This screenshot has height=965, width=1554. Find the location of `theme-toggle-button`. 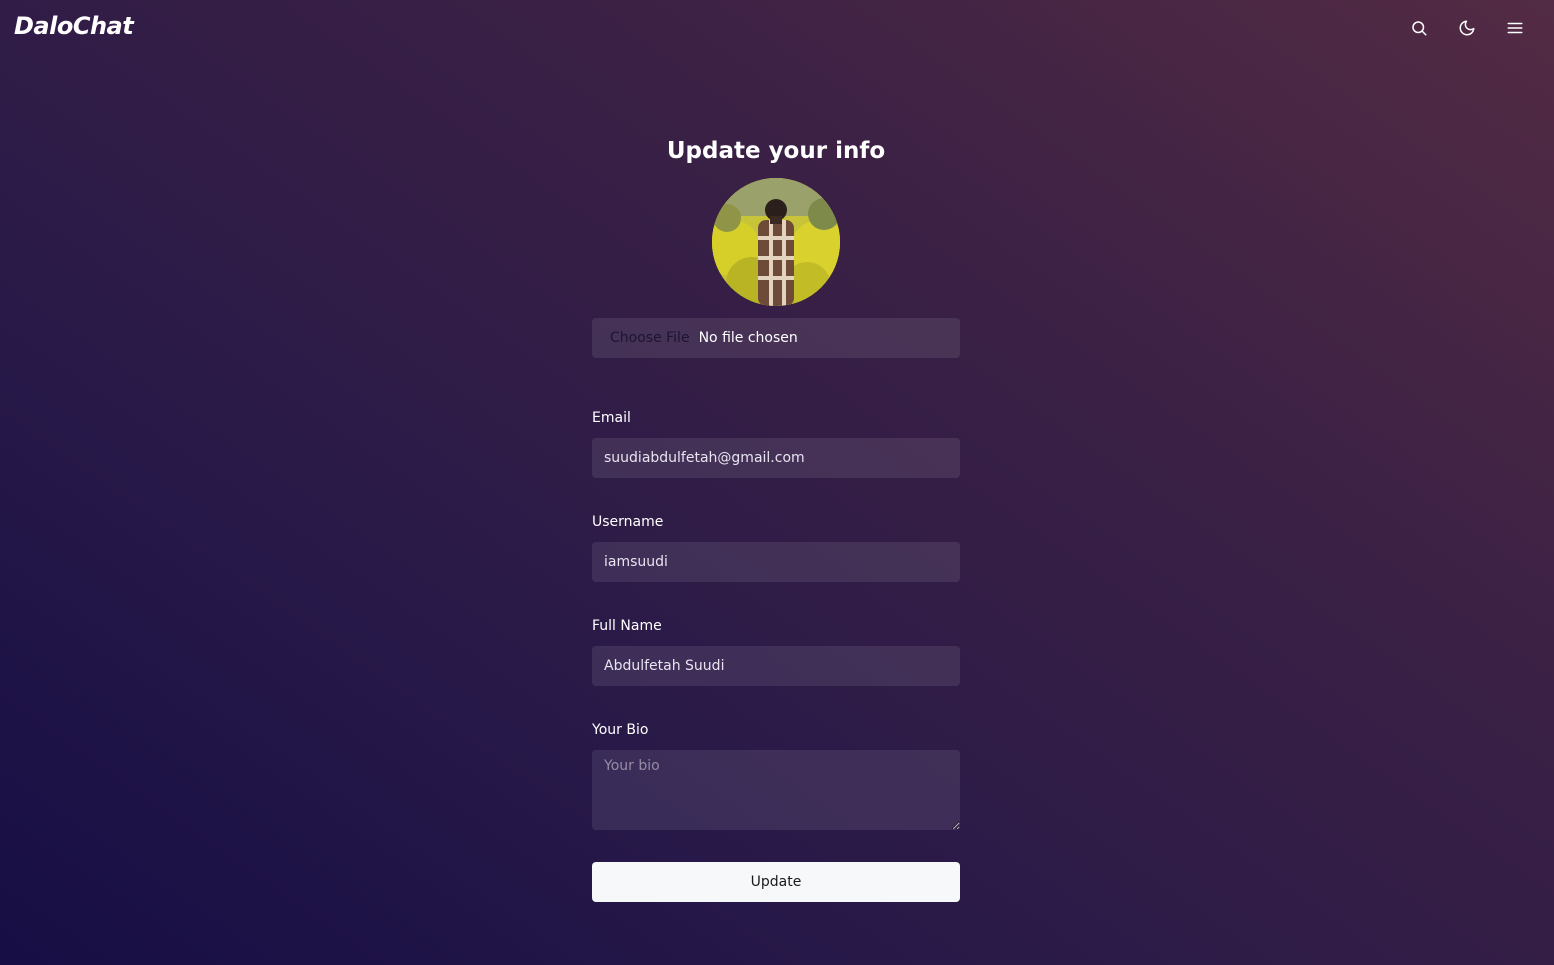

theme-toggle-button is located at coordinates (1467, 28).